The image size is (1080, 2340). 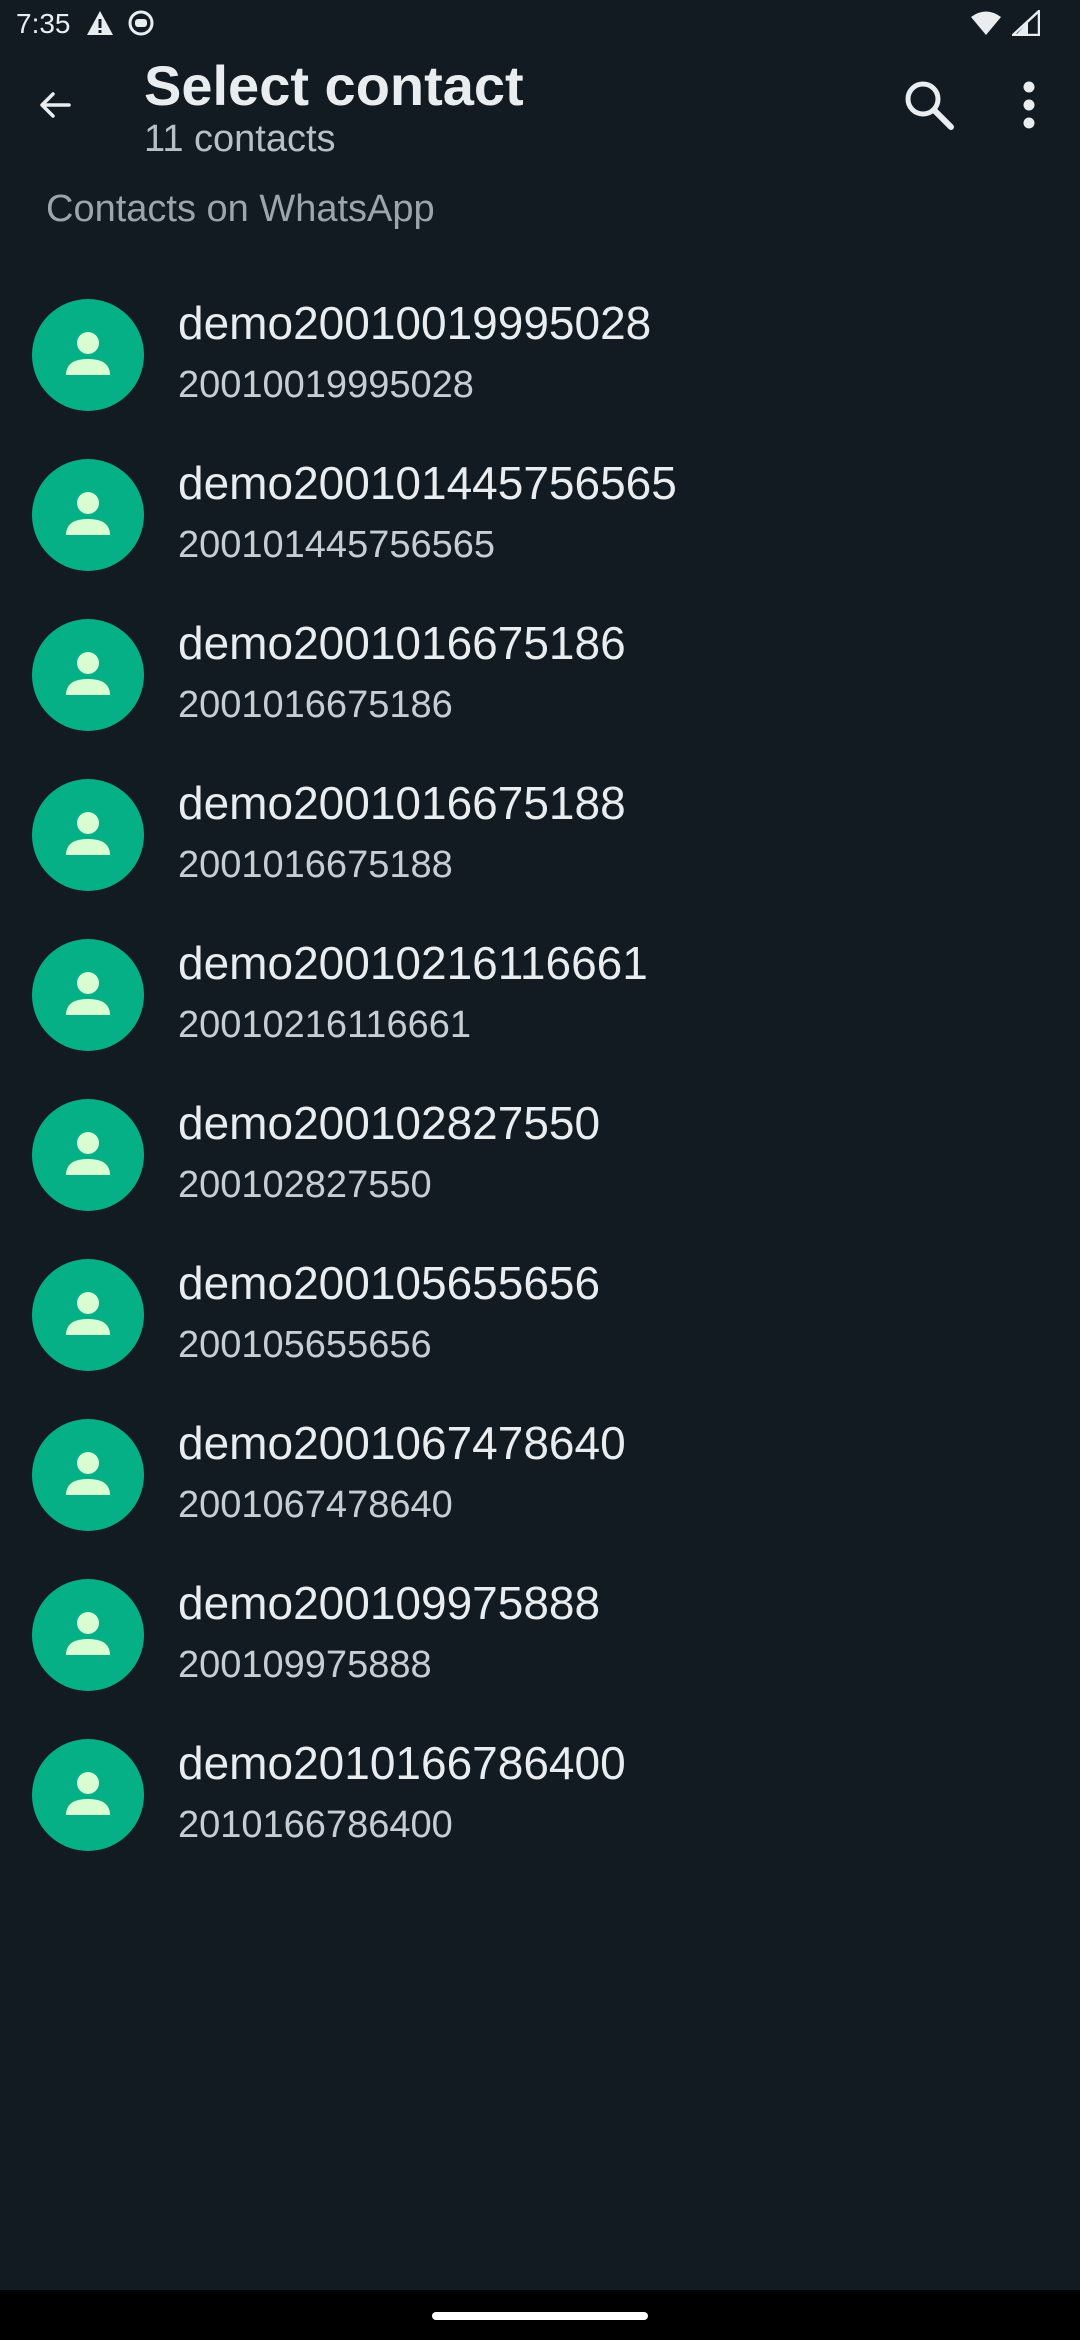 What do you see at coordinates (389, 1603) in the screenshot?
I see `contact-name: demo200109975888` at bounding box center [389, 1603].